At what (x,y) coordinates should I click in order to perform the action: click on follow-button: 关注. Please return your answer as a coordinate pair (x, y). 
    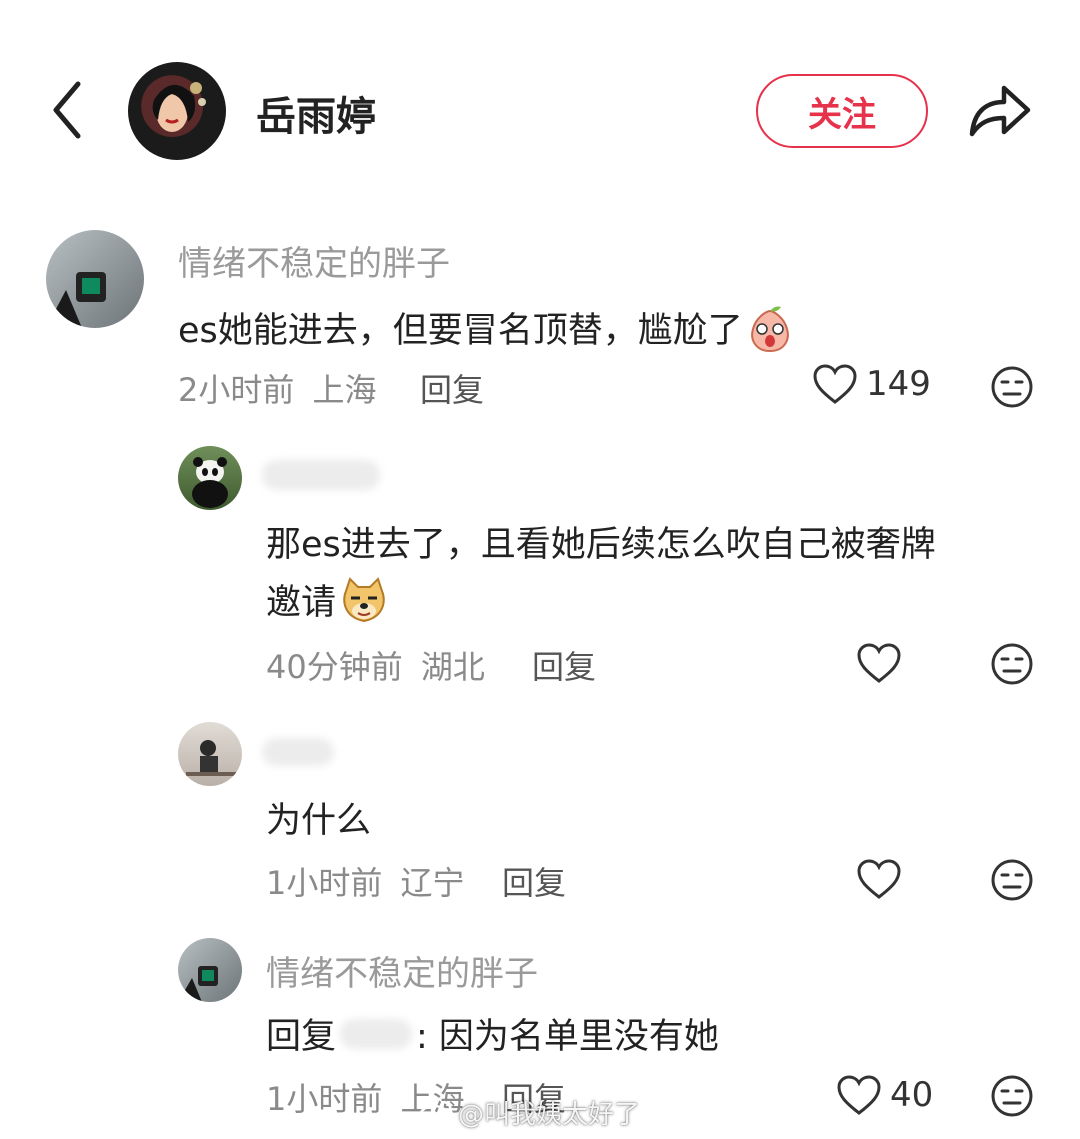
    Looking at the image, I should click on (842, 111).